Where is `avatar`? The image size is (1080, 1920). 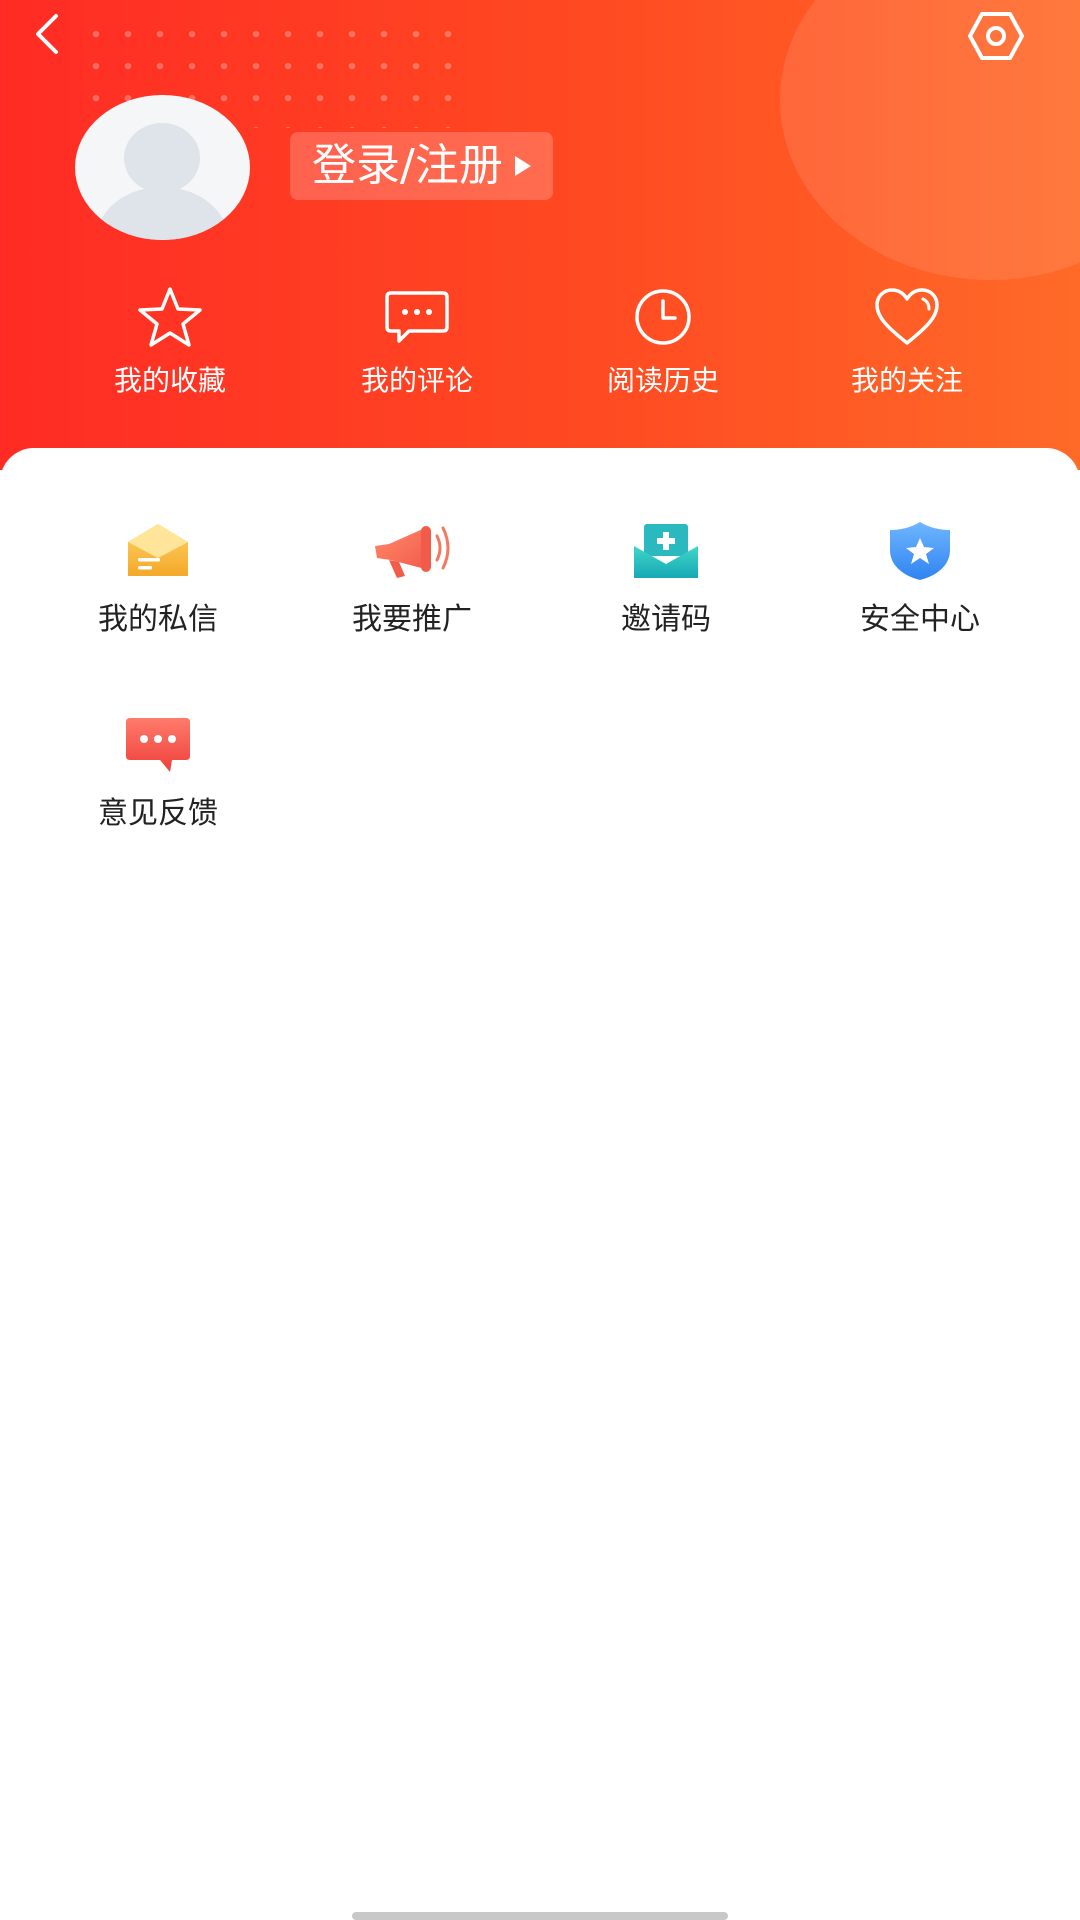
avatar is located at coordinates (162, 167).